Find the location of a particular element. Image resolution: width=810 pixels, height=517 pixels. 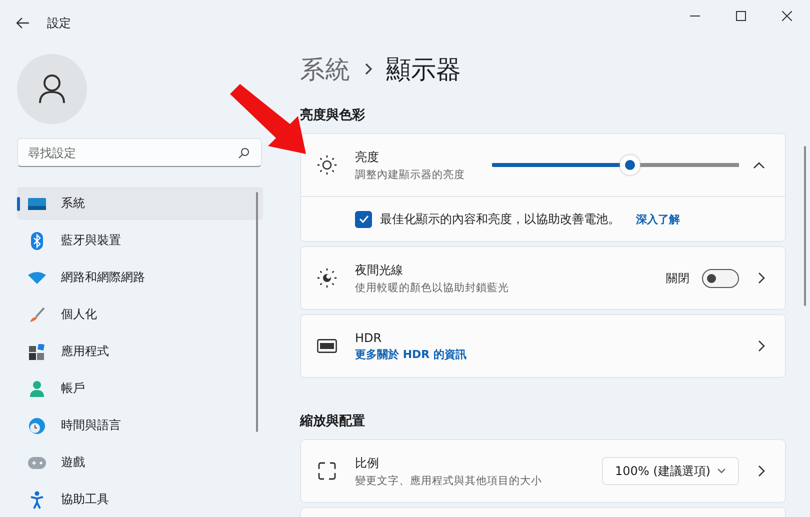

toggle-state-label: 關閉 is located at coordinates (678, 278).